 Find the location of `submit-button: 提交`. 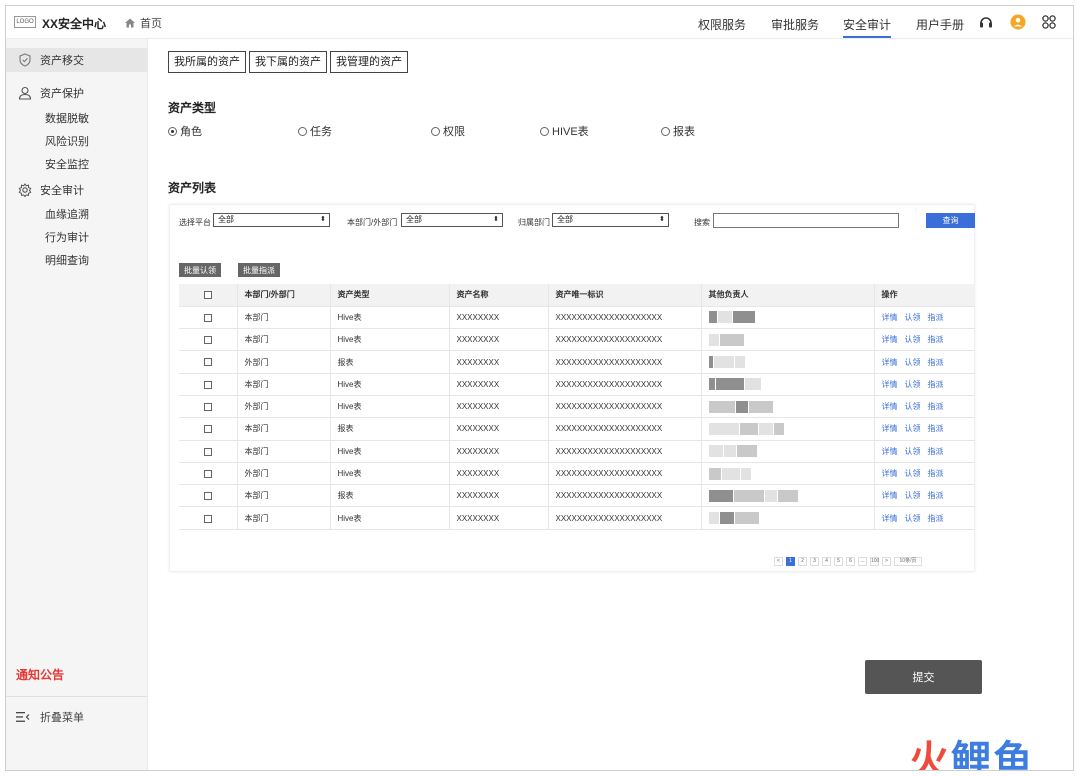

submit-button: 提交 is located at coordinates (923, 677).